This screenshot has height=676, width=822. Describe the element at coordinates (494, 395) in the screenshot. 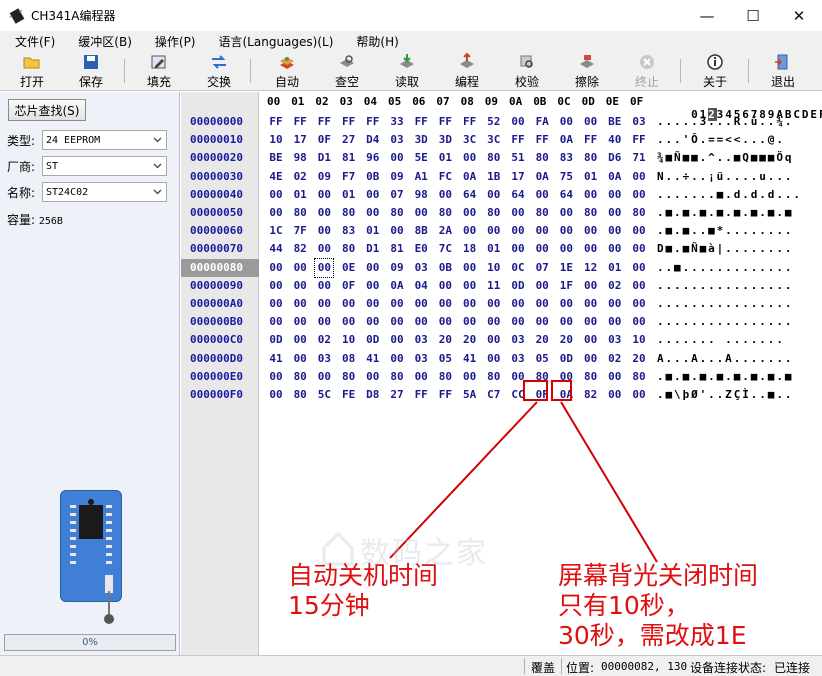

I see `hex-byte: C7` at that location.